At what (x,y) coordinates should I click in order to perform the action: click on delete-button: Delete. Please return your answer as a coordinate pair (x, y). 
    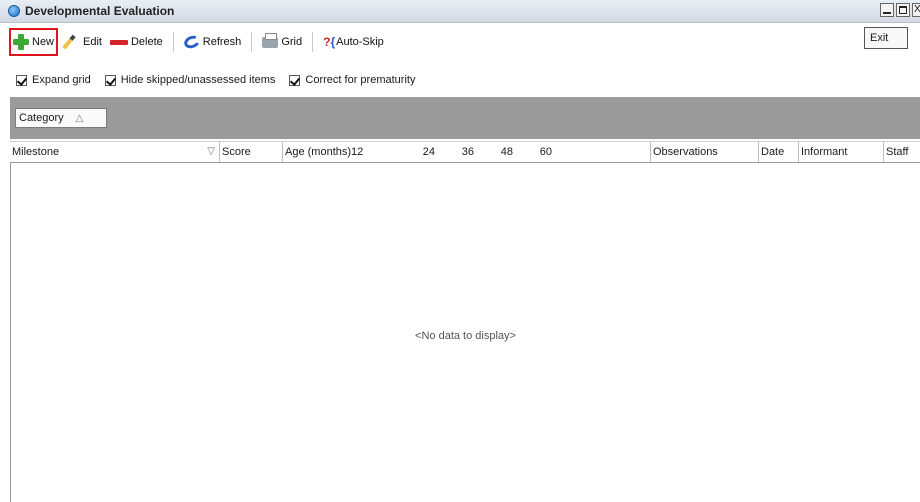
    Looking at the image, I should click on (136, 42).